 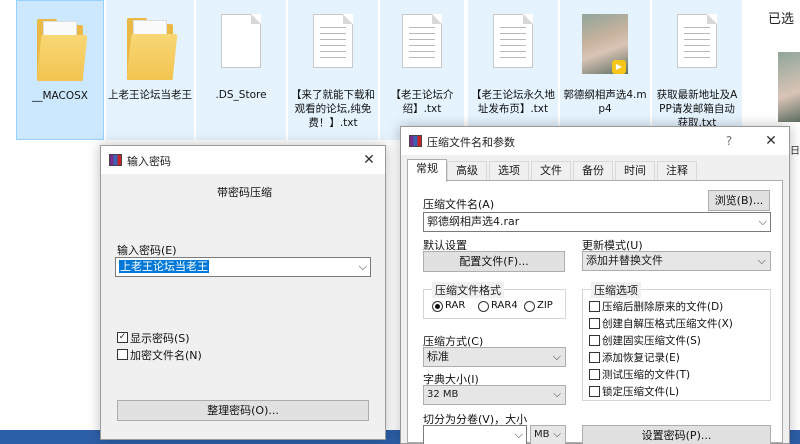 I want to click on file-name: 【老王论坛介绍】.txt, so click(x=422, y=102).